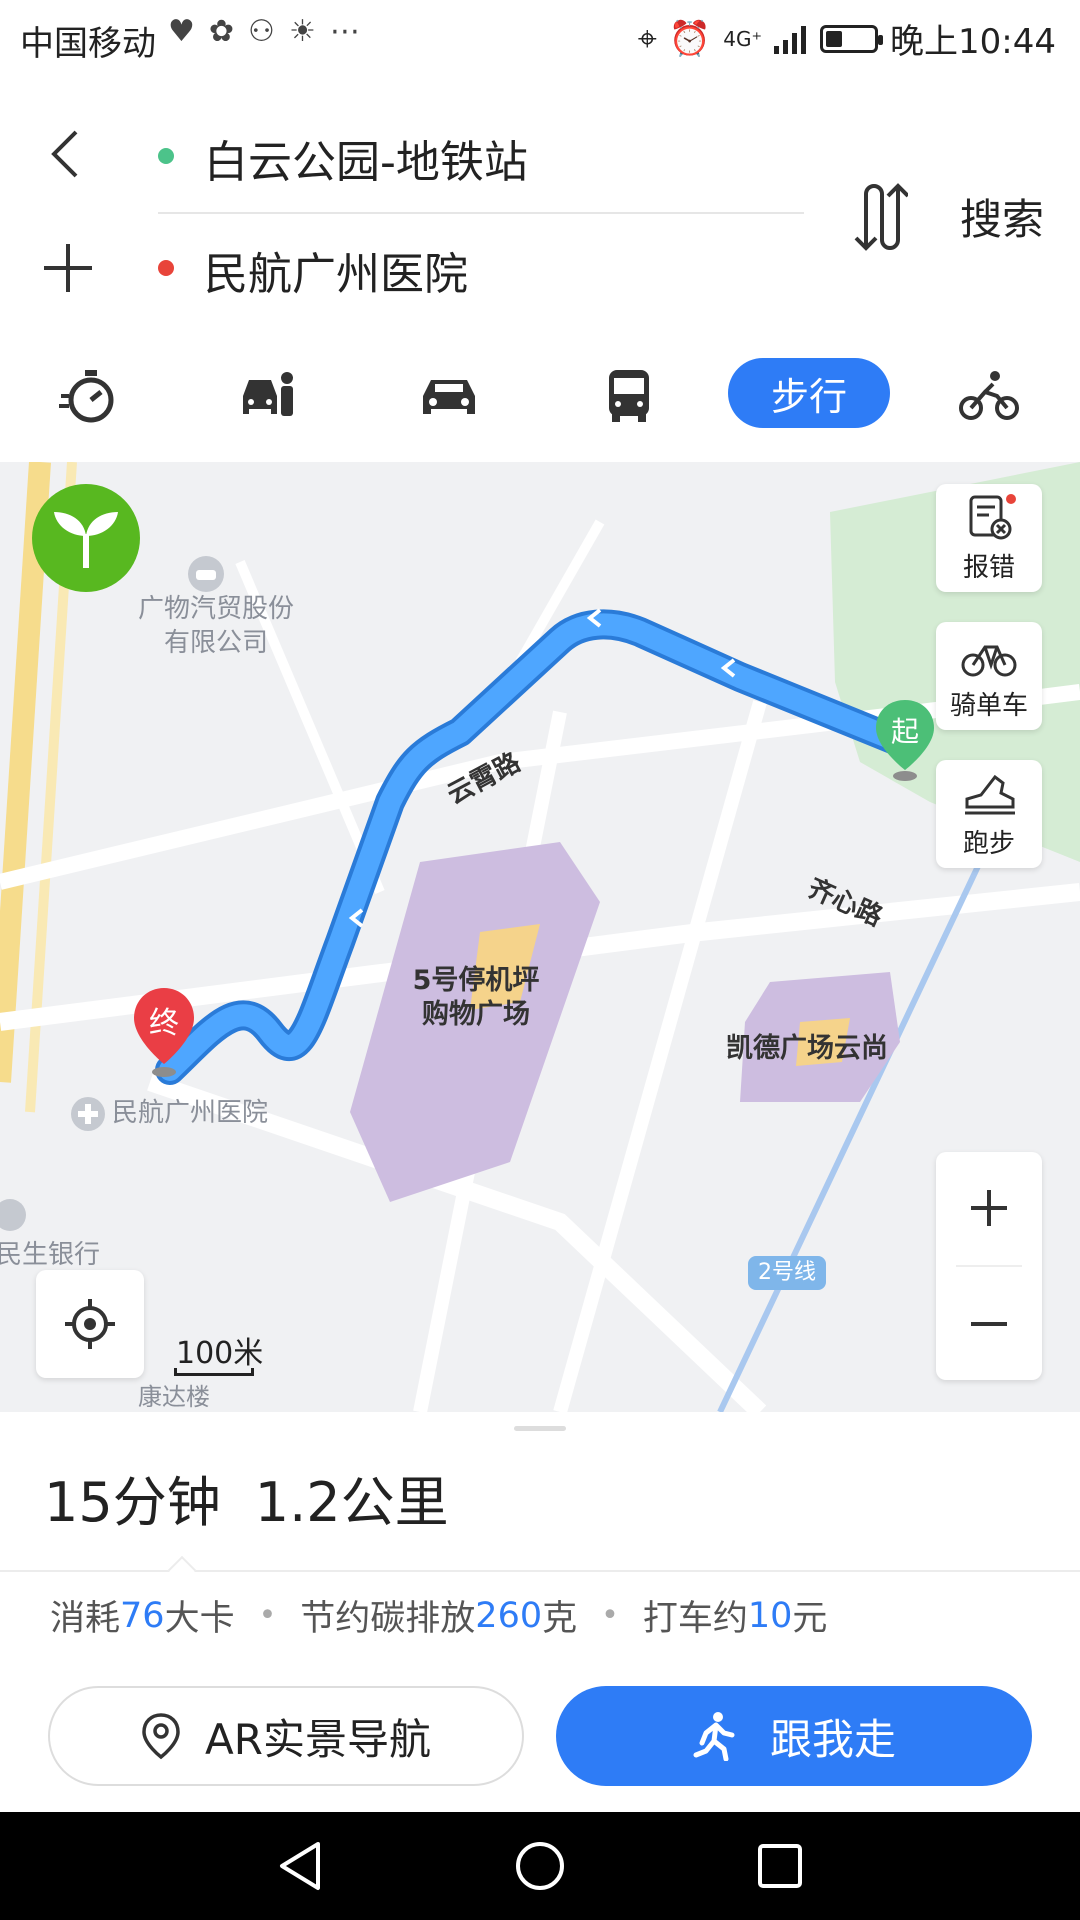 The height and width of the screenshot is (1920, 1080). I want to click on mode-recommended, so click(89, 396).